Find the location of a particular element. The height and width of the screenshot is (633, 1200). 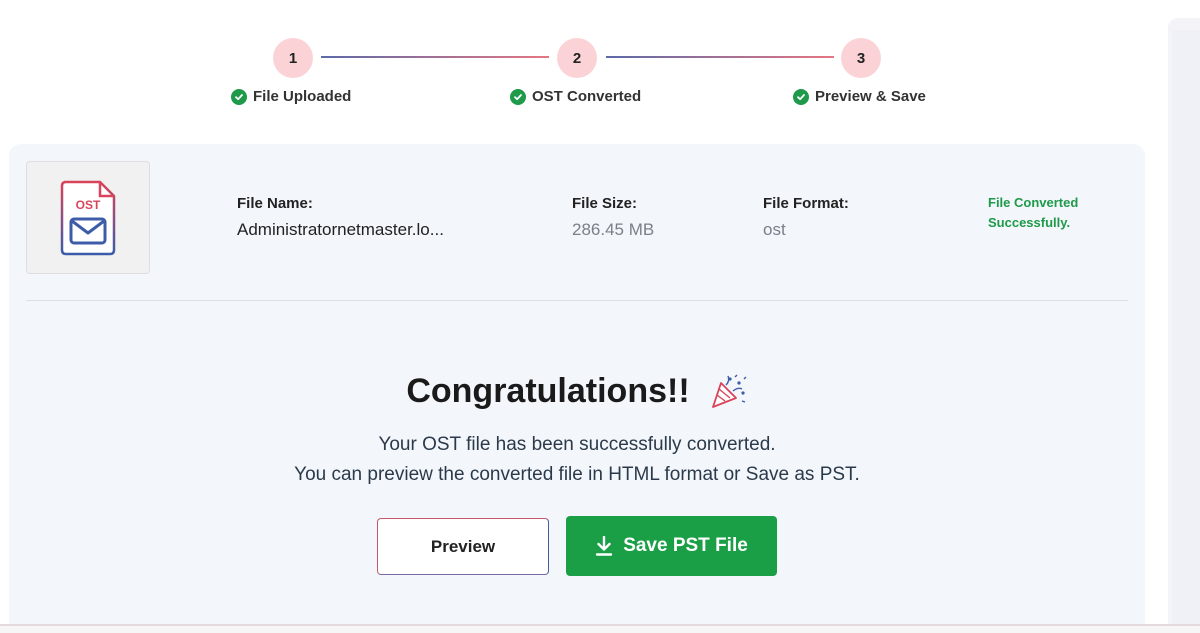

file-size-label: File Size: is located at coordinates (605, 203).